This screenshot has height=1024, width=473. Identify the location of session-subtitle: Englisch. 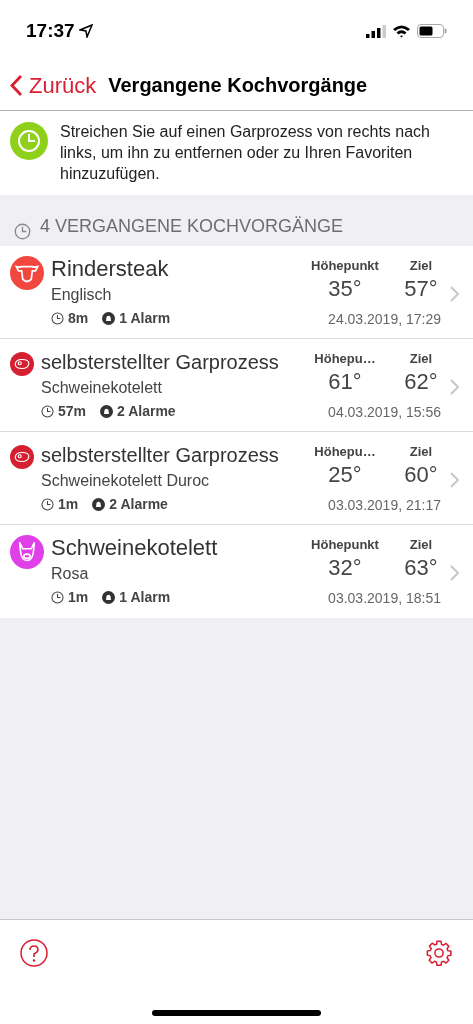
(82, 295).